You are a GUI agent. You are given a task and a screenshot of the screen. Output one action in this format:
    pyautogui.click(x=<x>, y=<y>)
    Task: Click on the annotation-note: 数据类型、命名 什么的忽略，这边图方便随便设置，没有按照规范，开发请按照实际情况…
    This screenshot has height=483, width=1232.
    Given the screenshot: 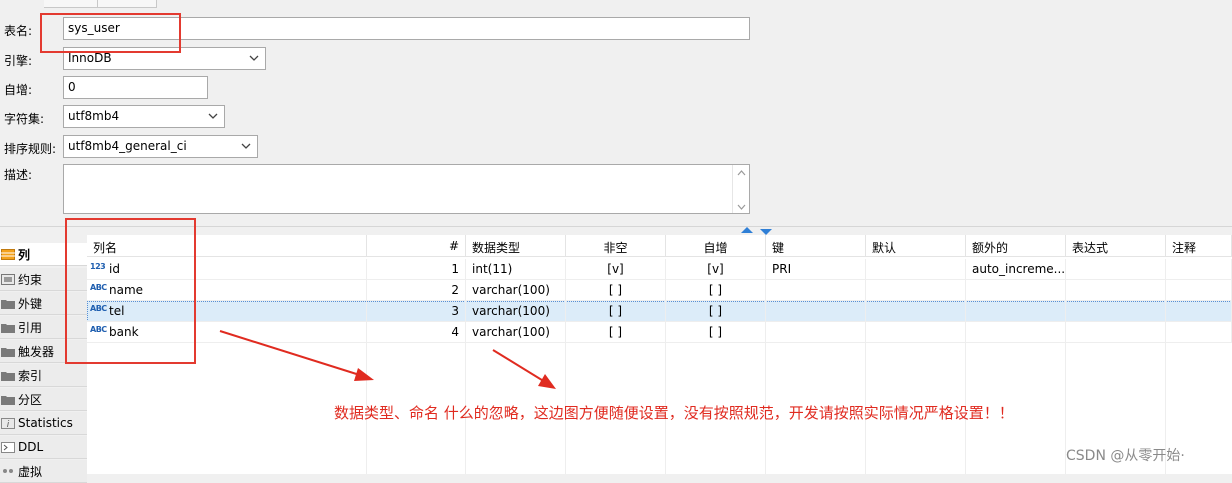 What is the action you would take?
    pyautogui.click(x=674, y=413)
    